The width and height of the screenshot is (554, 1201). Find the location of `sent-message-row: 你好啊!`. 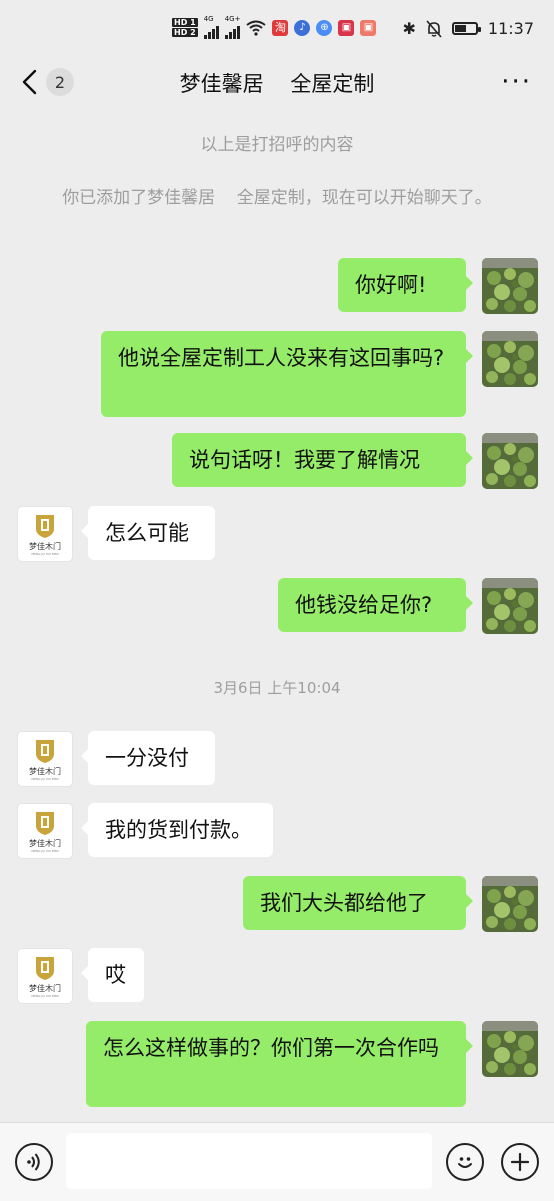

sent-message-row: 你好啊! is located at coordinates (277, 286).